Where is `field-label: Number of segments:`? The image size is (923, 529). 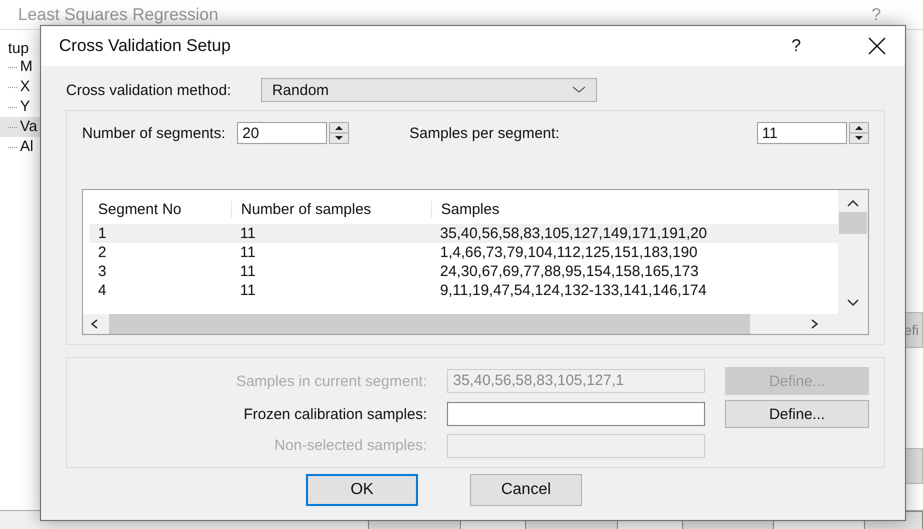
field-label: Number of segments: is located at coordinates (154, 133).